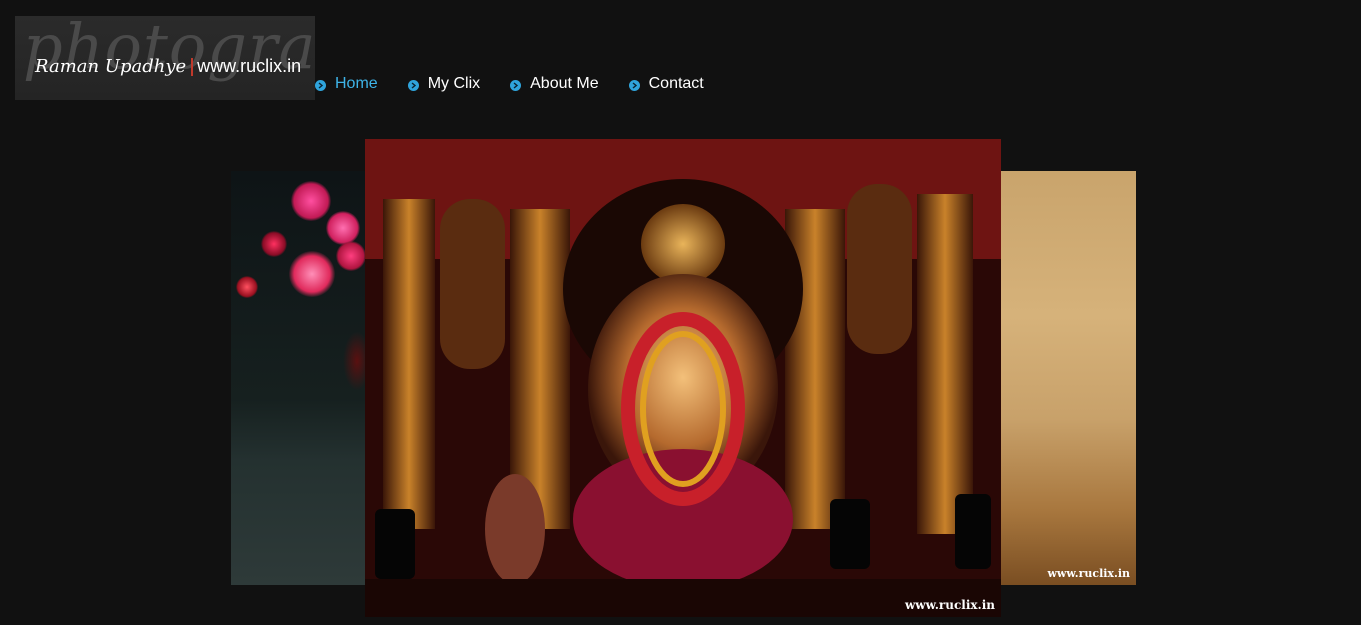 The image size is (1361, 625). Describe the element at coordinates (676, 83) in the screenshot. I see `nav-item-label: Contact` at that location.